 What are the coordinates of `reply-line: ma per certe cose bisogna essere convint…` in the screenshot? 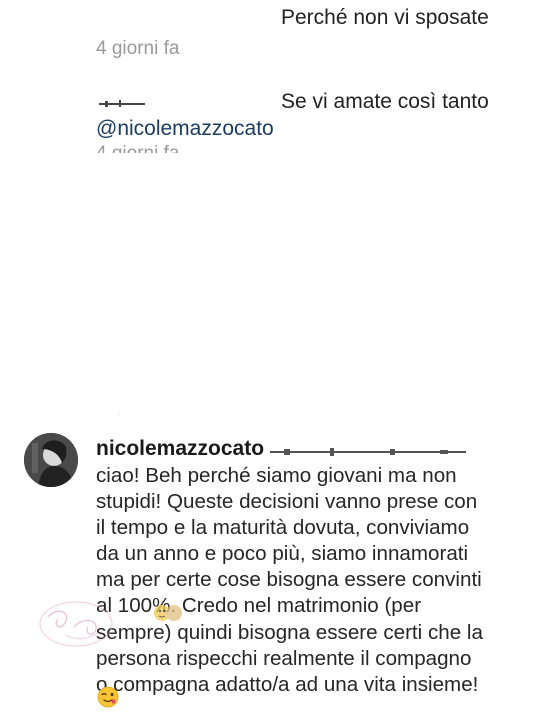 It's located at (289, 580).